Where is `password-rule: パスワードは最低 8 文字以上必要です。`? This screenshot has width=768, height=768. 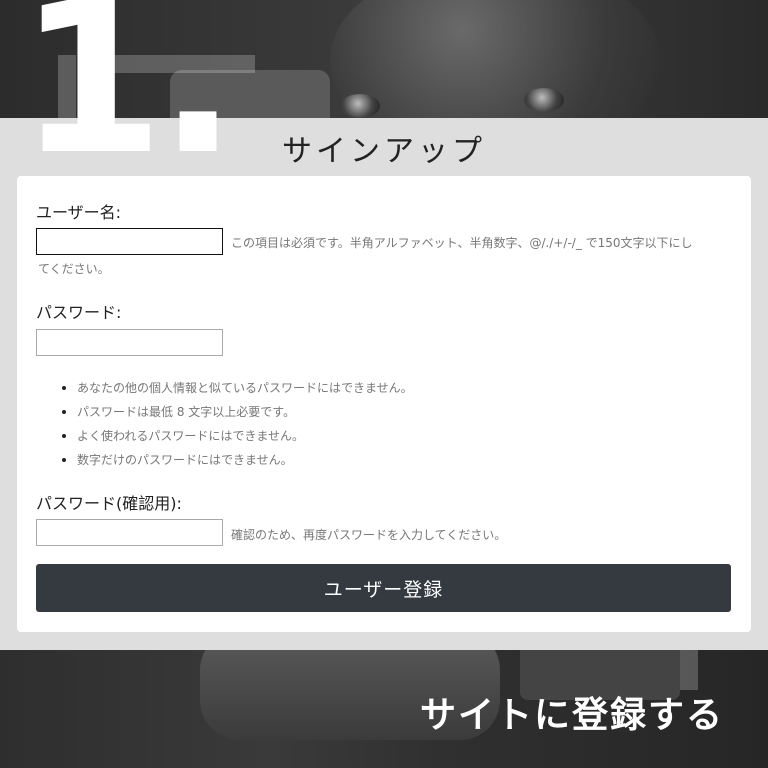
password-rule: パスワードは最低 8 文字以上必要です。 is located at coordinates (245, 412).